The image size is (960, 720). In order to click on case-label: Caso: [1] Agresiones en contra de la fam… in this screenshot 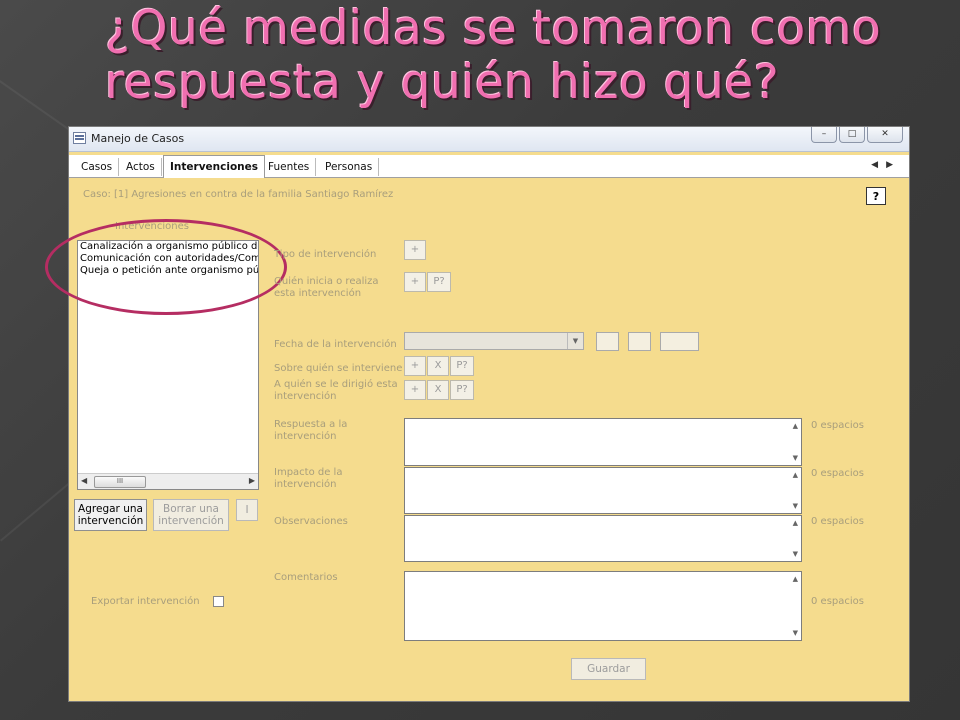, I will do `click(238, 194)`.